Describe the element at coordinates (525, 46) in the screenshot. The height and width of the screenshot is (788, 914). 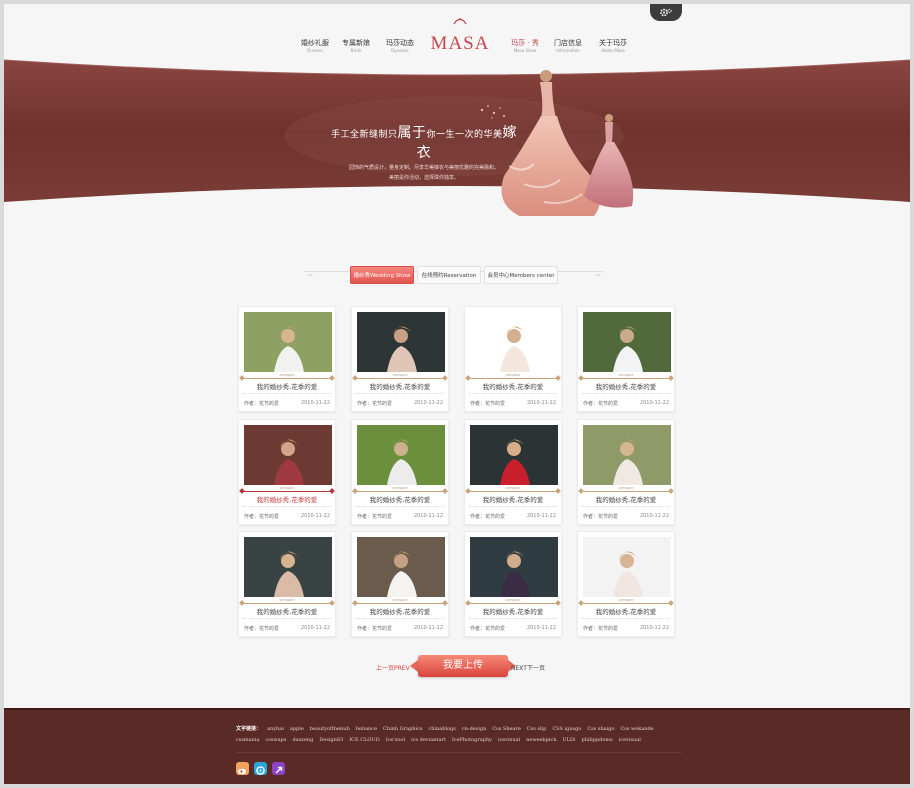
I see `nav-item-masa-show: 玛莎 · 秀 Masa Show` at that location.